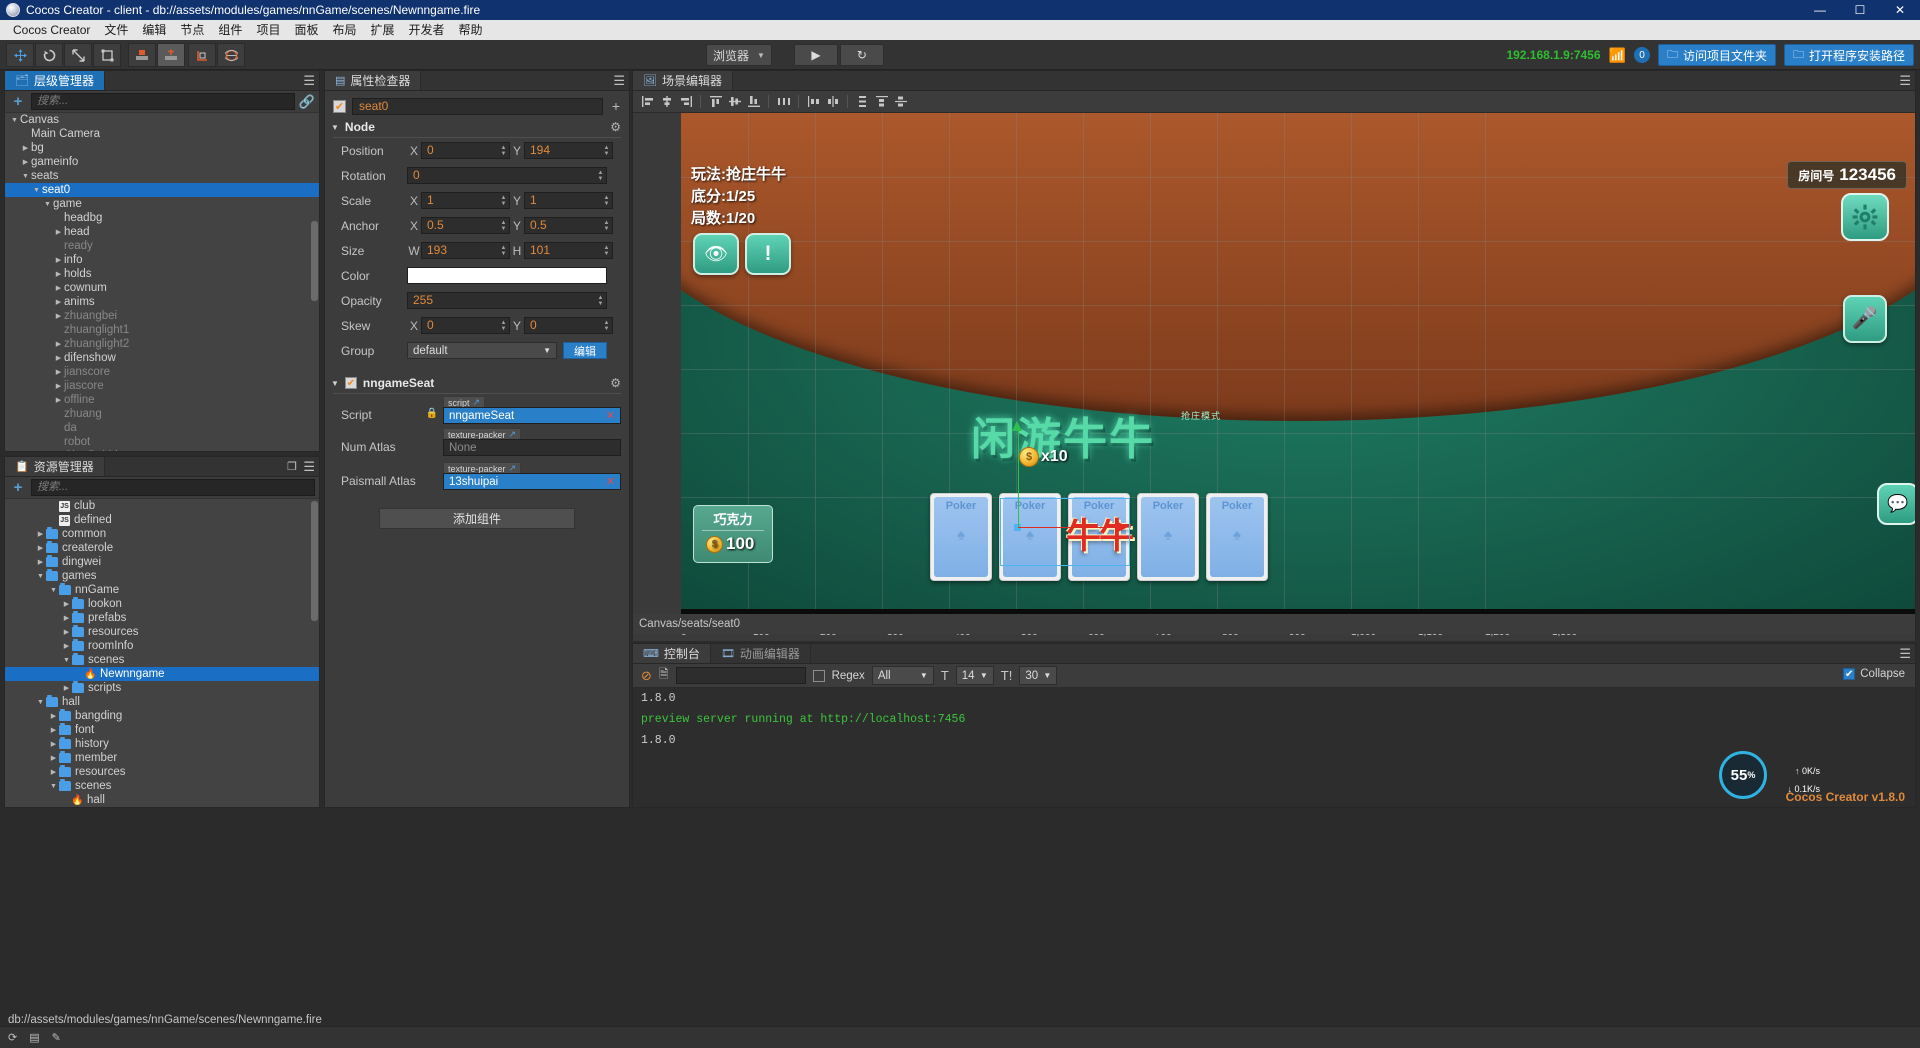 This screenshot has height=1048, width=1920. What do you see at coordinates (162, 302) in the screenshot?
I see `hierarchy-node-anims: ▶ anims` at bounding box center [162, 302].